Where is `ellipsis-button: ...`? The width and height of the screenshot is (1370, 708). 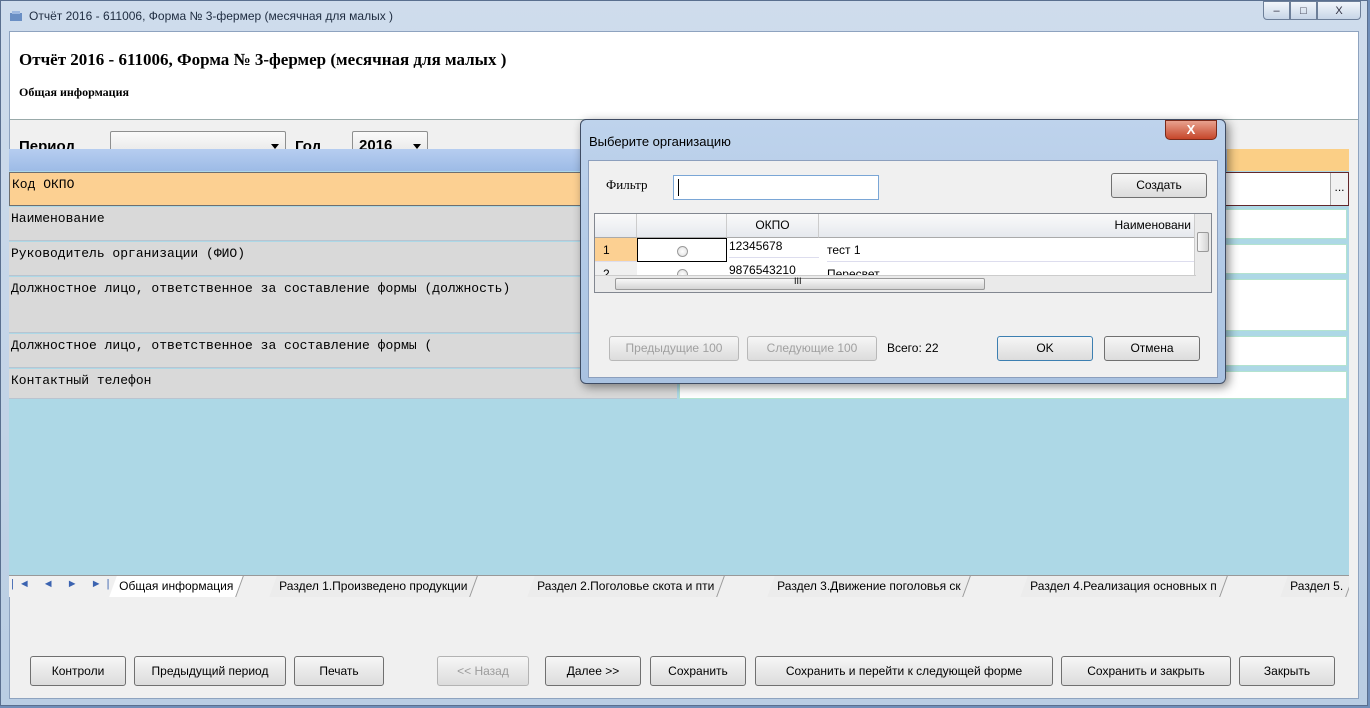 ellipsis-button: ... is located at coordinates (1339, 189).